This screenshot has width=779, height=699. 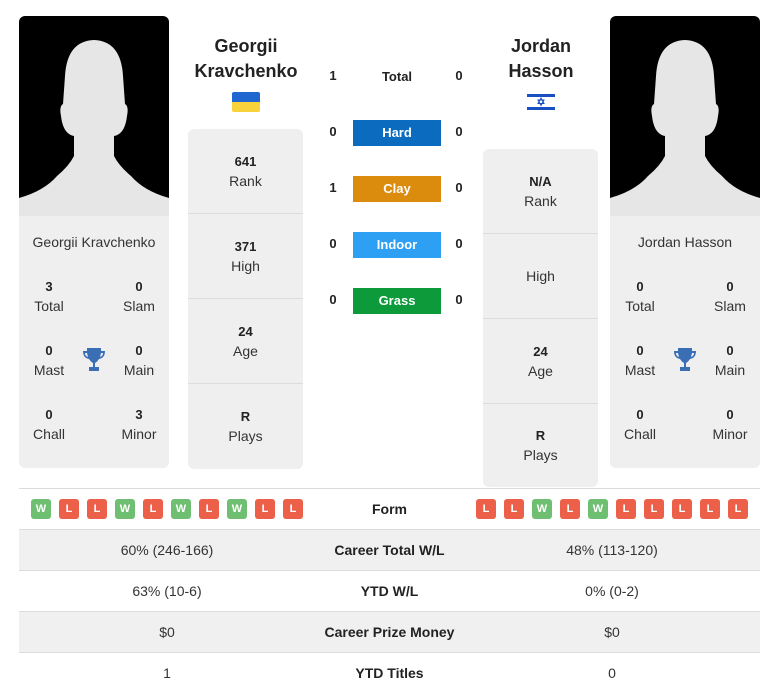 What do you see at coordinates (139, 296) in the screenshot?
I see `player1-slam-titles: 0 Slam` at bounding box center [139, 296].